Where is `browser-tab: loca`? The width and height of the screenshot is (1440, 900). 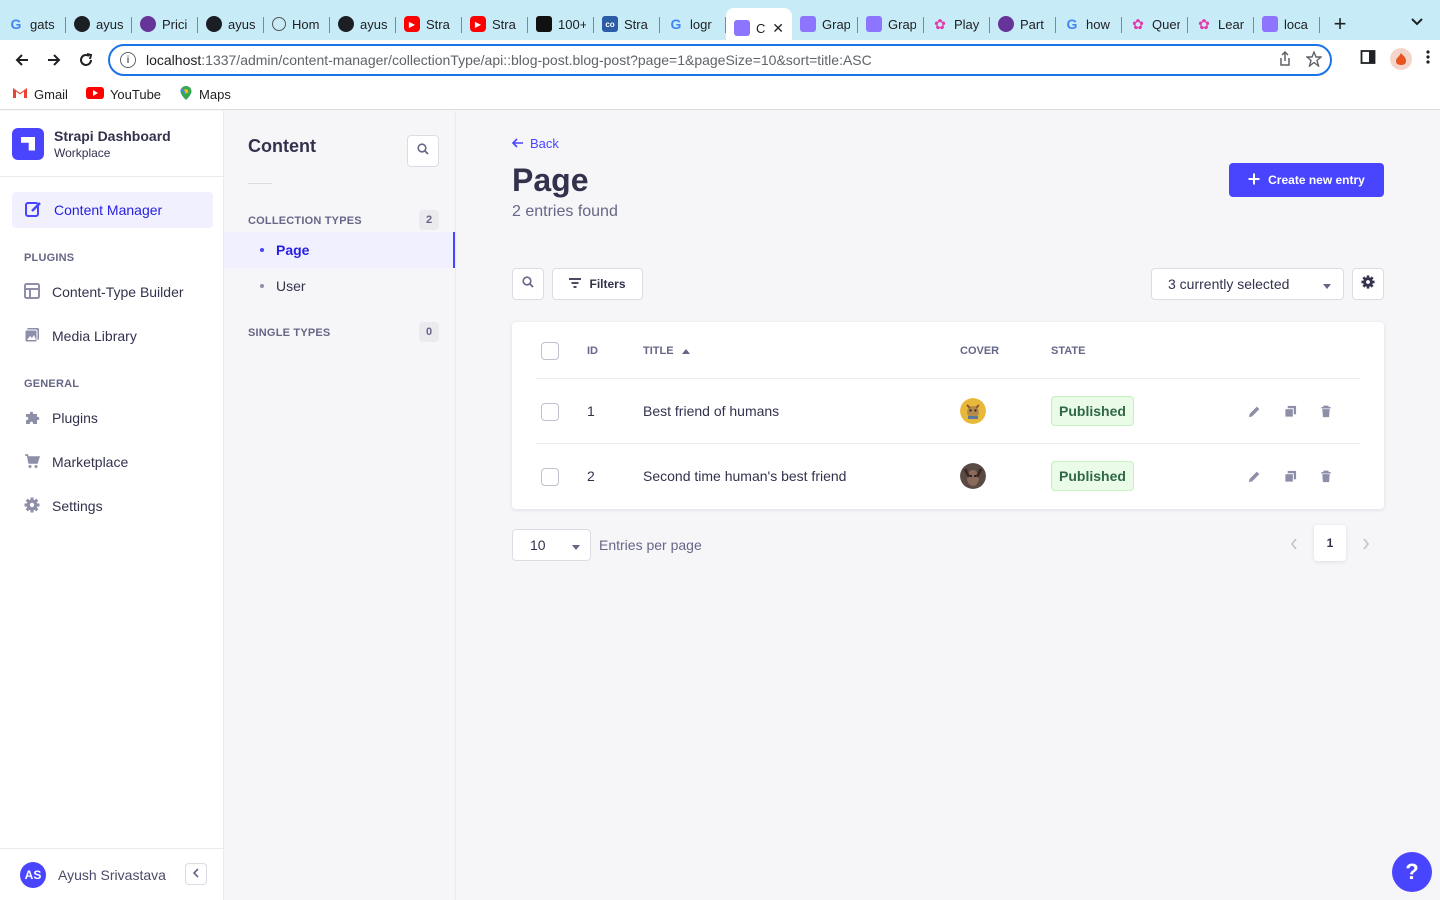 browser-tab: loca is located at coordinates (1287, 24).